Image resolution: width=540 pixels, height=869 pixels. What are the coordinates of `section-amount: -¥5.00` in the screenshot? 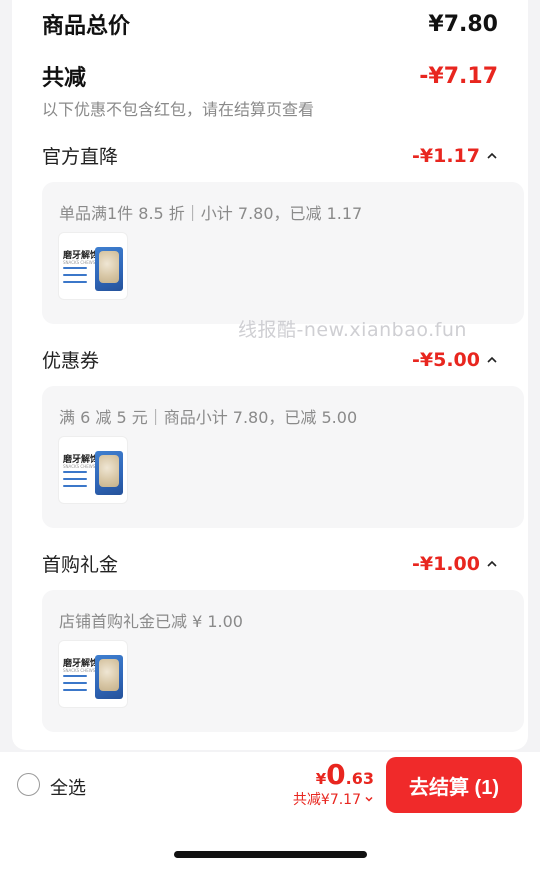 It's located at (455, 360).